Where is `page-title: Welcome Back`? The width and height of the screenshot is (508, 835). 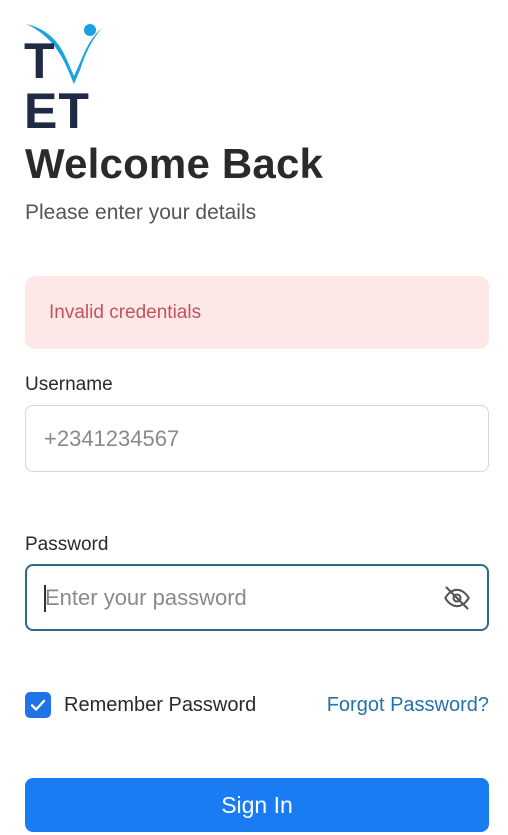
page-title: Welcome Back is located at coordinates (174, 163).